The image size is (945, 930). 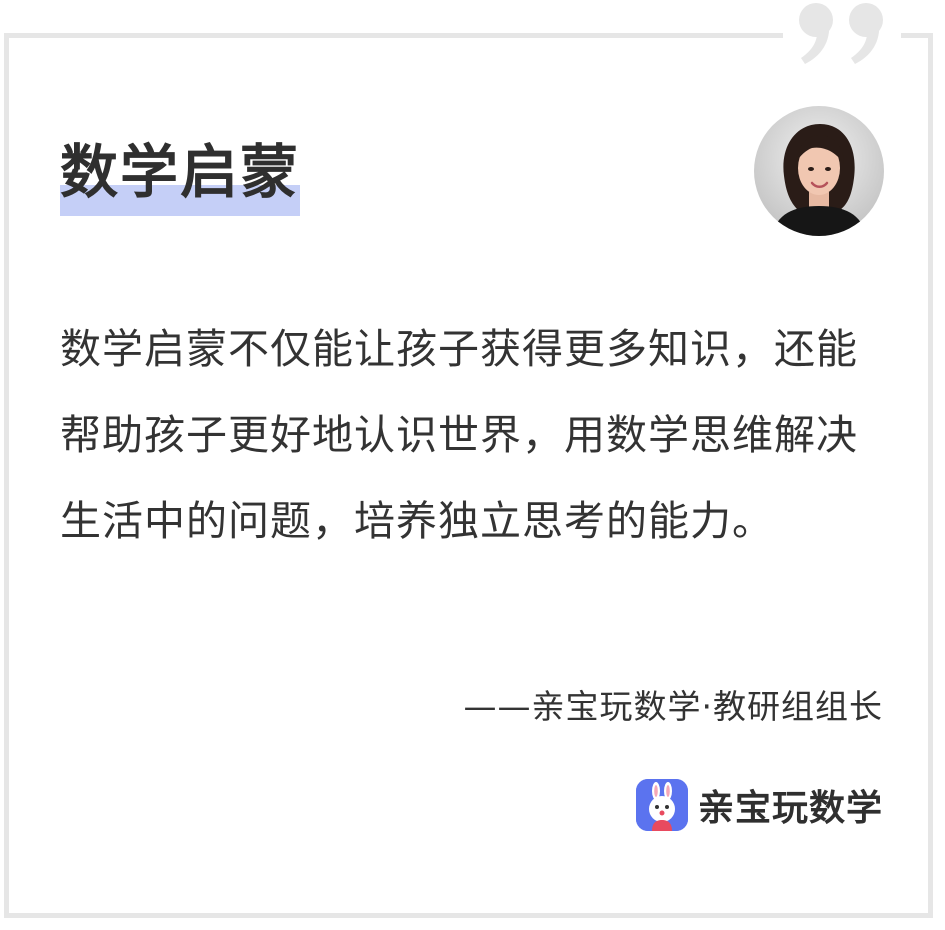 I want to click on author-avatar, so click(x=819, y=171).